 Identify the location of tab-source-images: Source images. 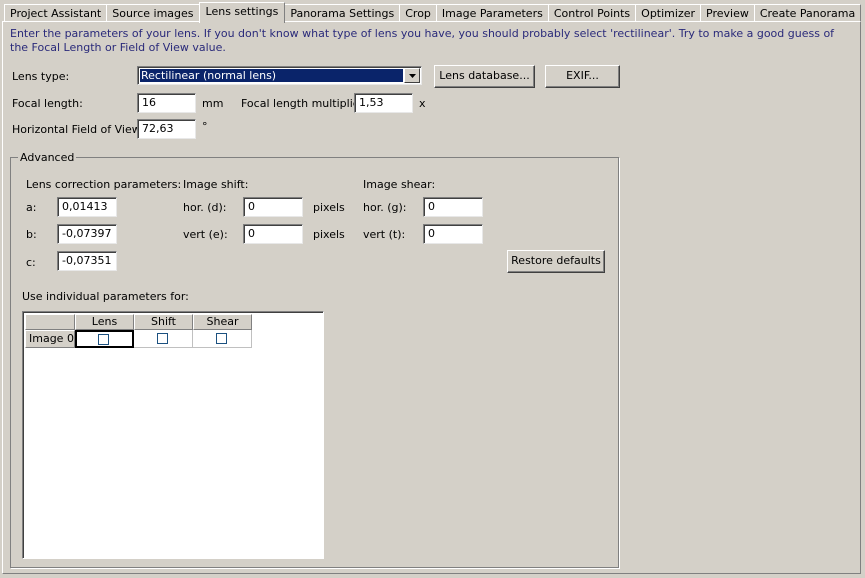
(153, 13).